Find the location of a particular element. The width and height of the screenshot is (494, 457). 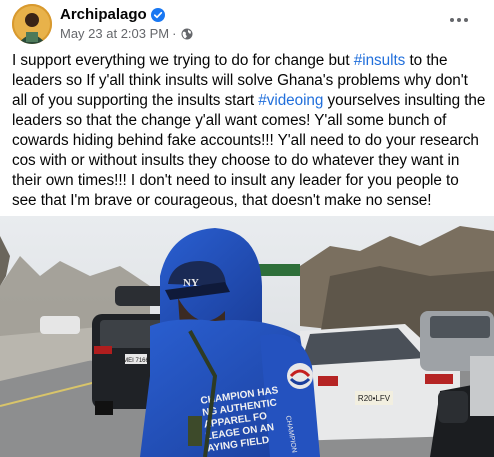

verified-badge-icon is located at coordinates (157, 14).